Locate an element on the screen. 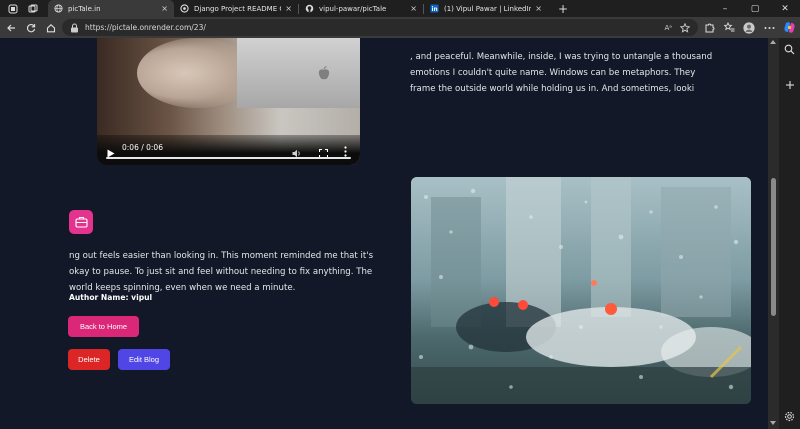 Image resolution: width=800 pixels, height=429 pixels. scrollbar-thumb is located at coordinates (773, 247).